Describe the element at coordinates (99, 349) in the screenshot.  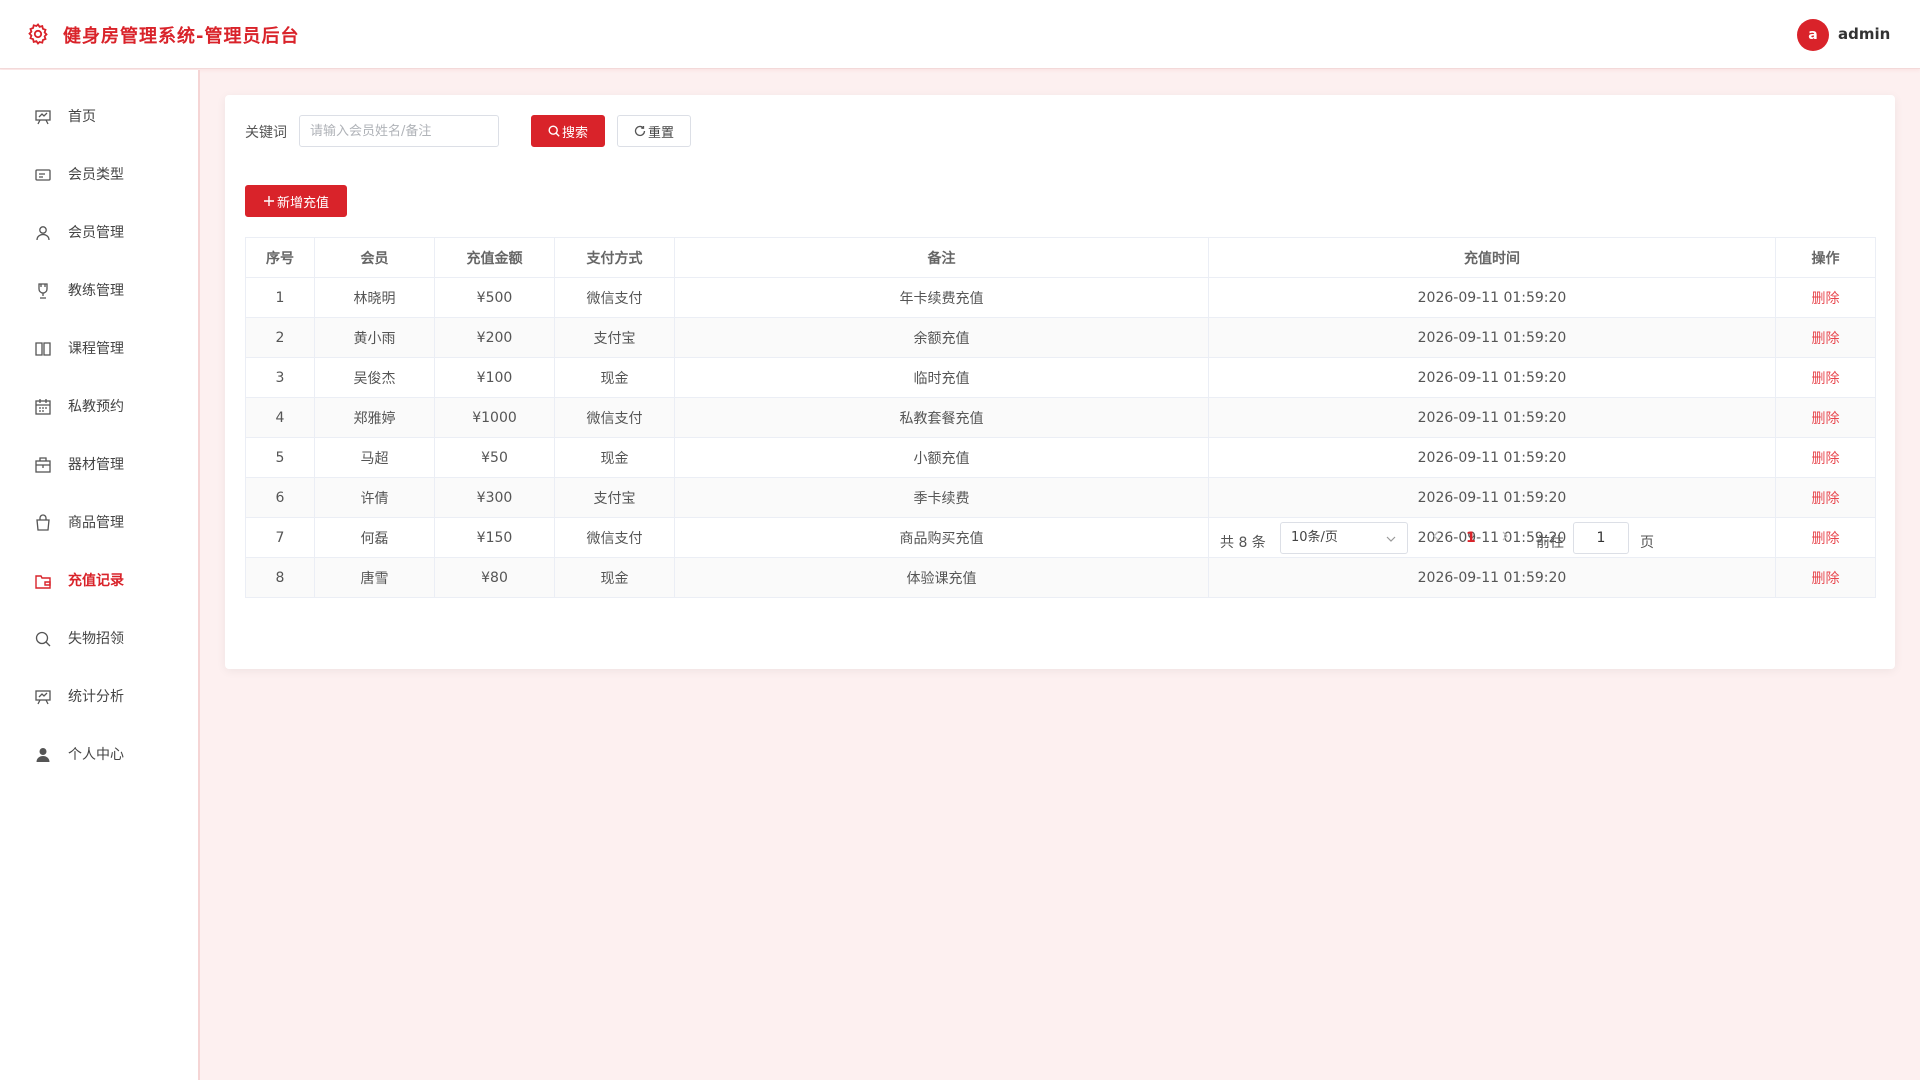
I see `sidebar-item-courses: 课程管理` at that location.